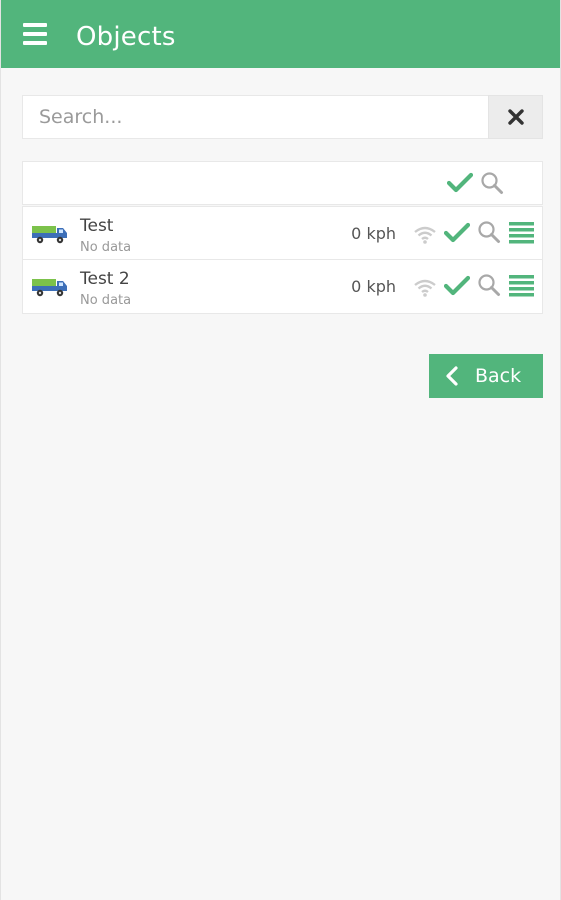 The height and width of the screenshot is (900, 561). Describe the element at coordinates (97, 226) in the screenshot. I see `object-name: Test` at that location.